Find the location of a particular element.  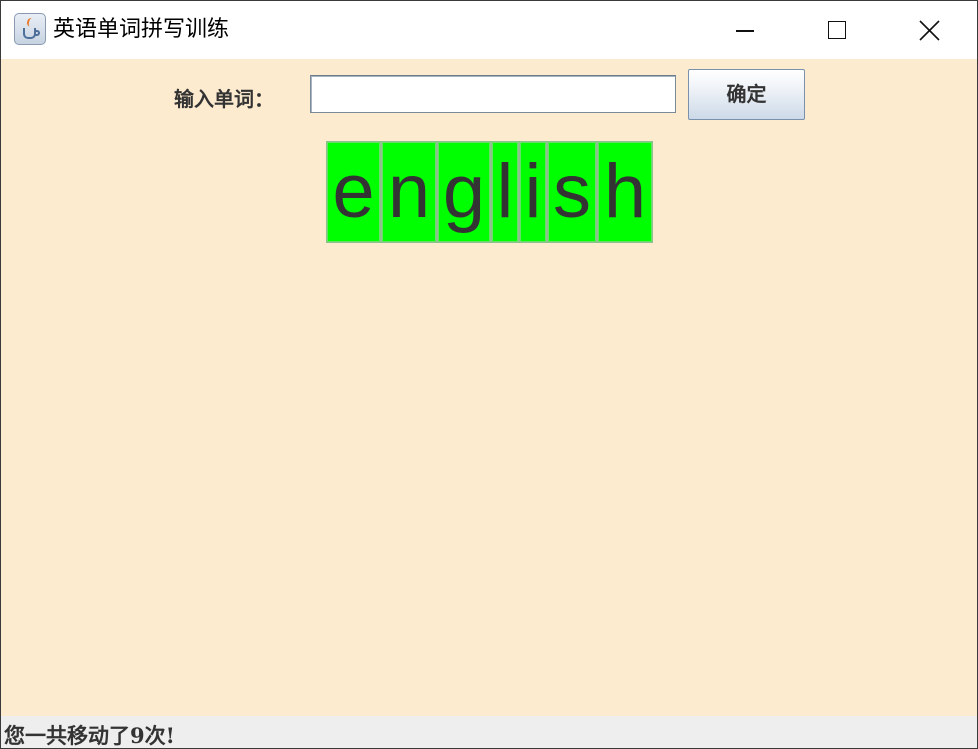

input-word-label: 输入单词： is located at coordinates (224, 99).